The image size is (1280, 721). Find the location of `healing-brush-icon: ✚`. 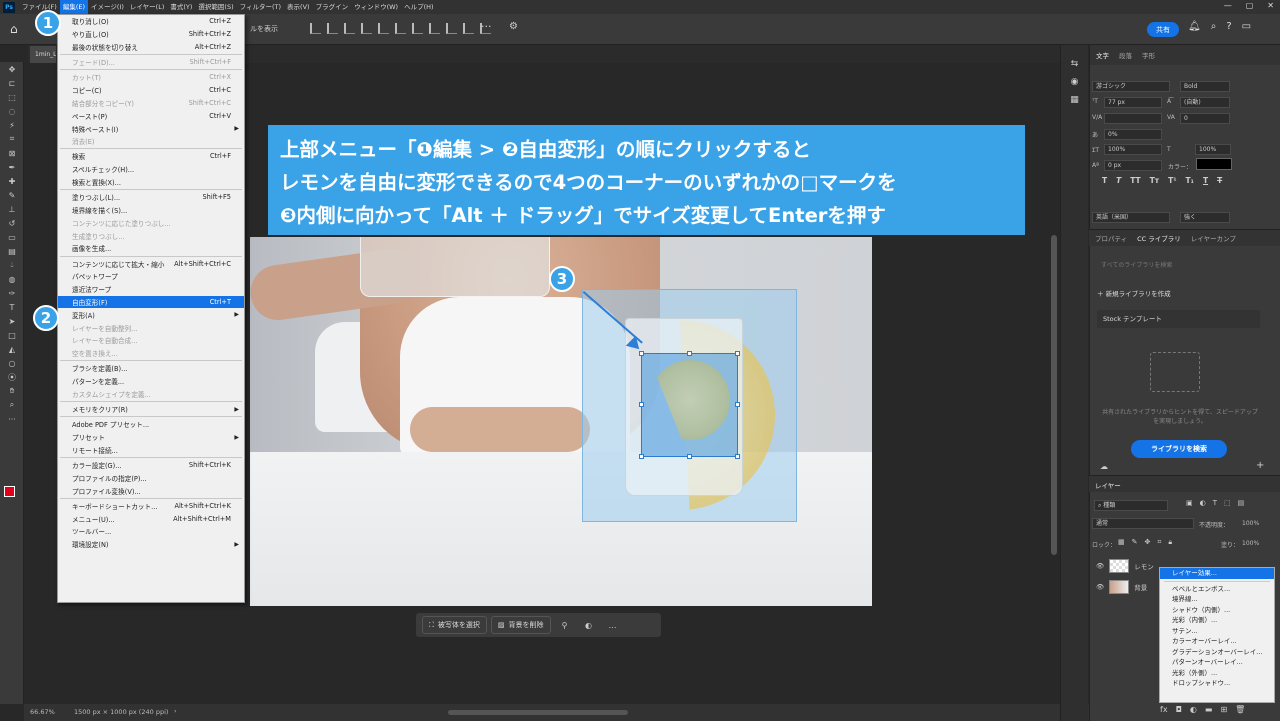

healing-brush-icon: ✚ is located at coordinates (12, 181).